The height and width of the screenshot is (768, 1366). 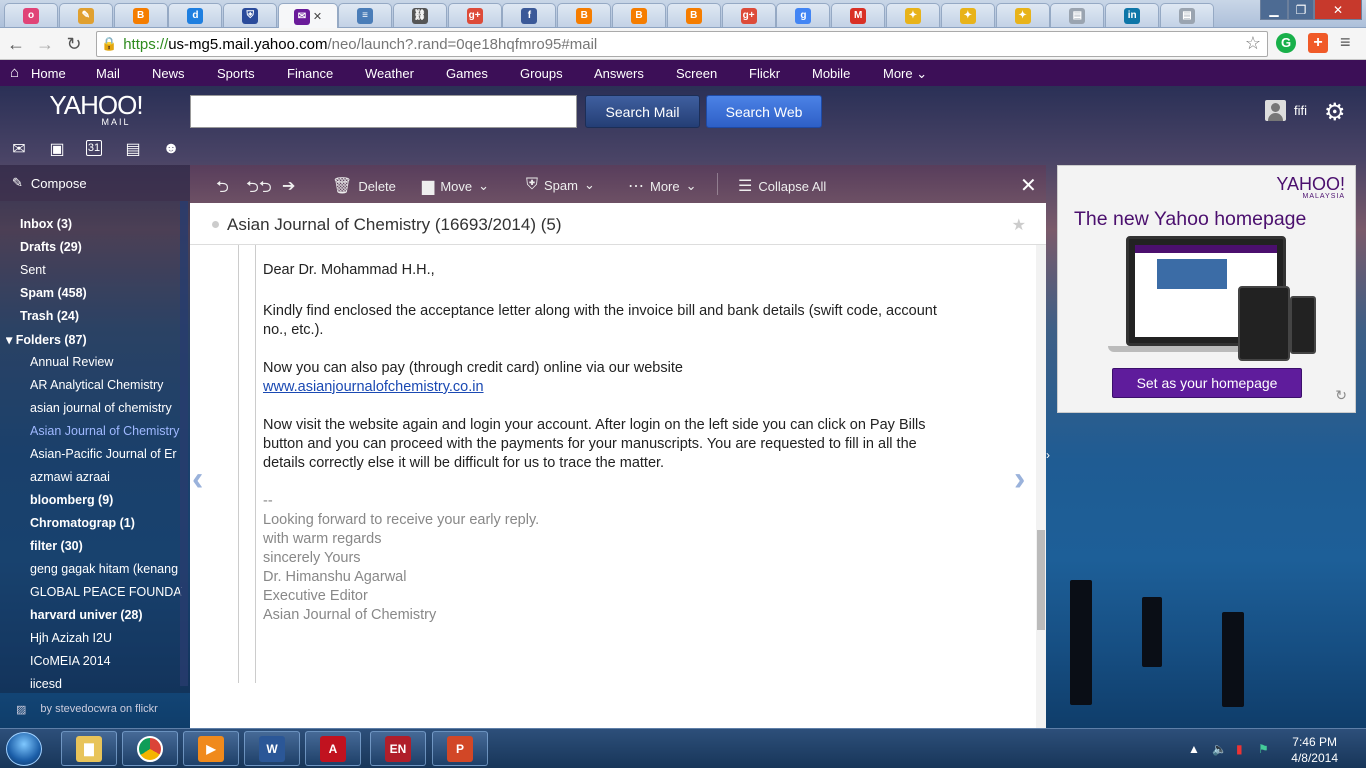 I want to click on action-center-icon: ⚑, so click(x=1263, y=749).